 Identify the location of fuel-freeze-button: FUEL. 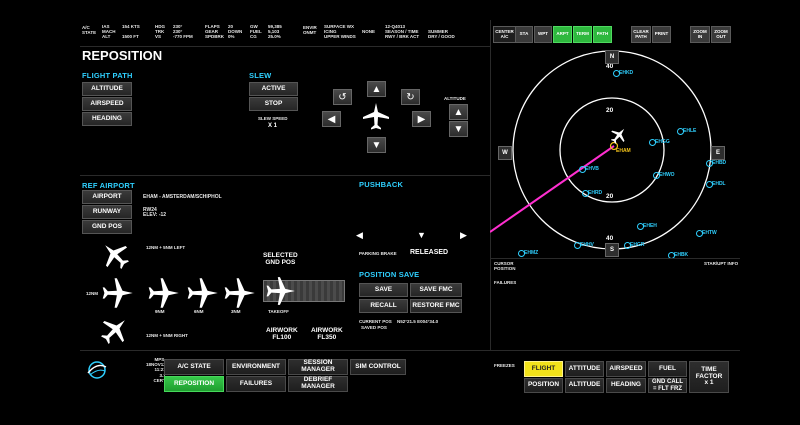
(667, 369).